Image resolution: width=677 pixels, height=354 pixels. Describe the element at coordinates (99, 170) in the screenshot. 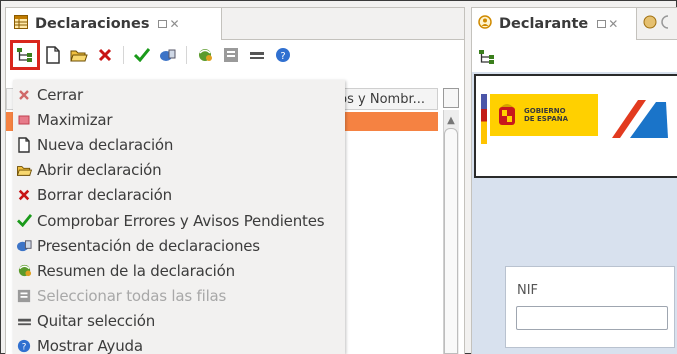

I see `menu-item-label: Abrir declaración` at that location.